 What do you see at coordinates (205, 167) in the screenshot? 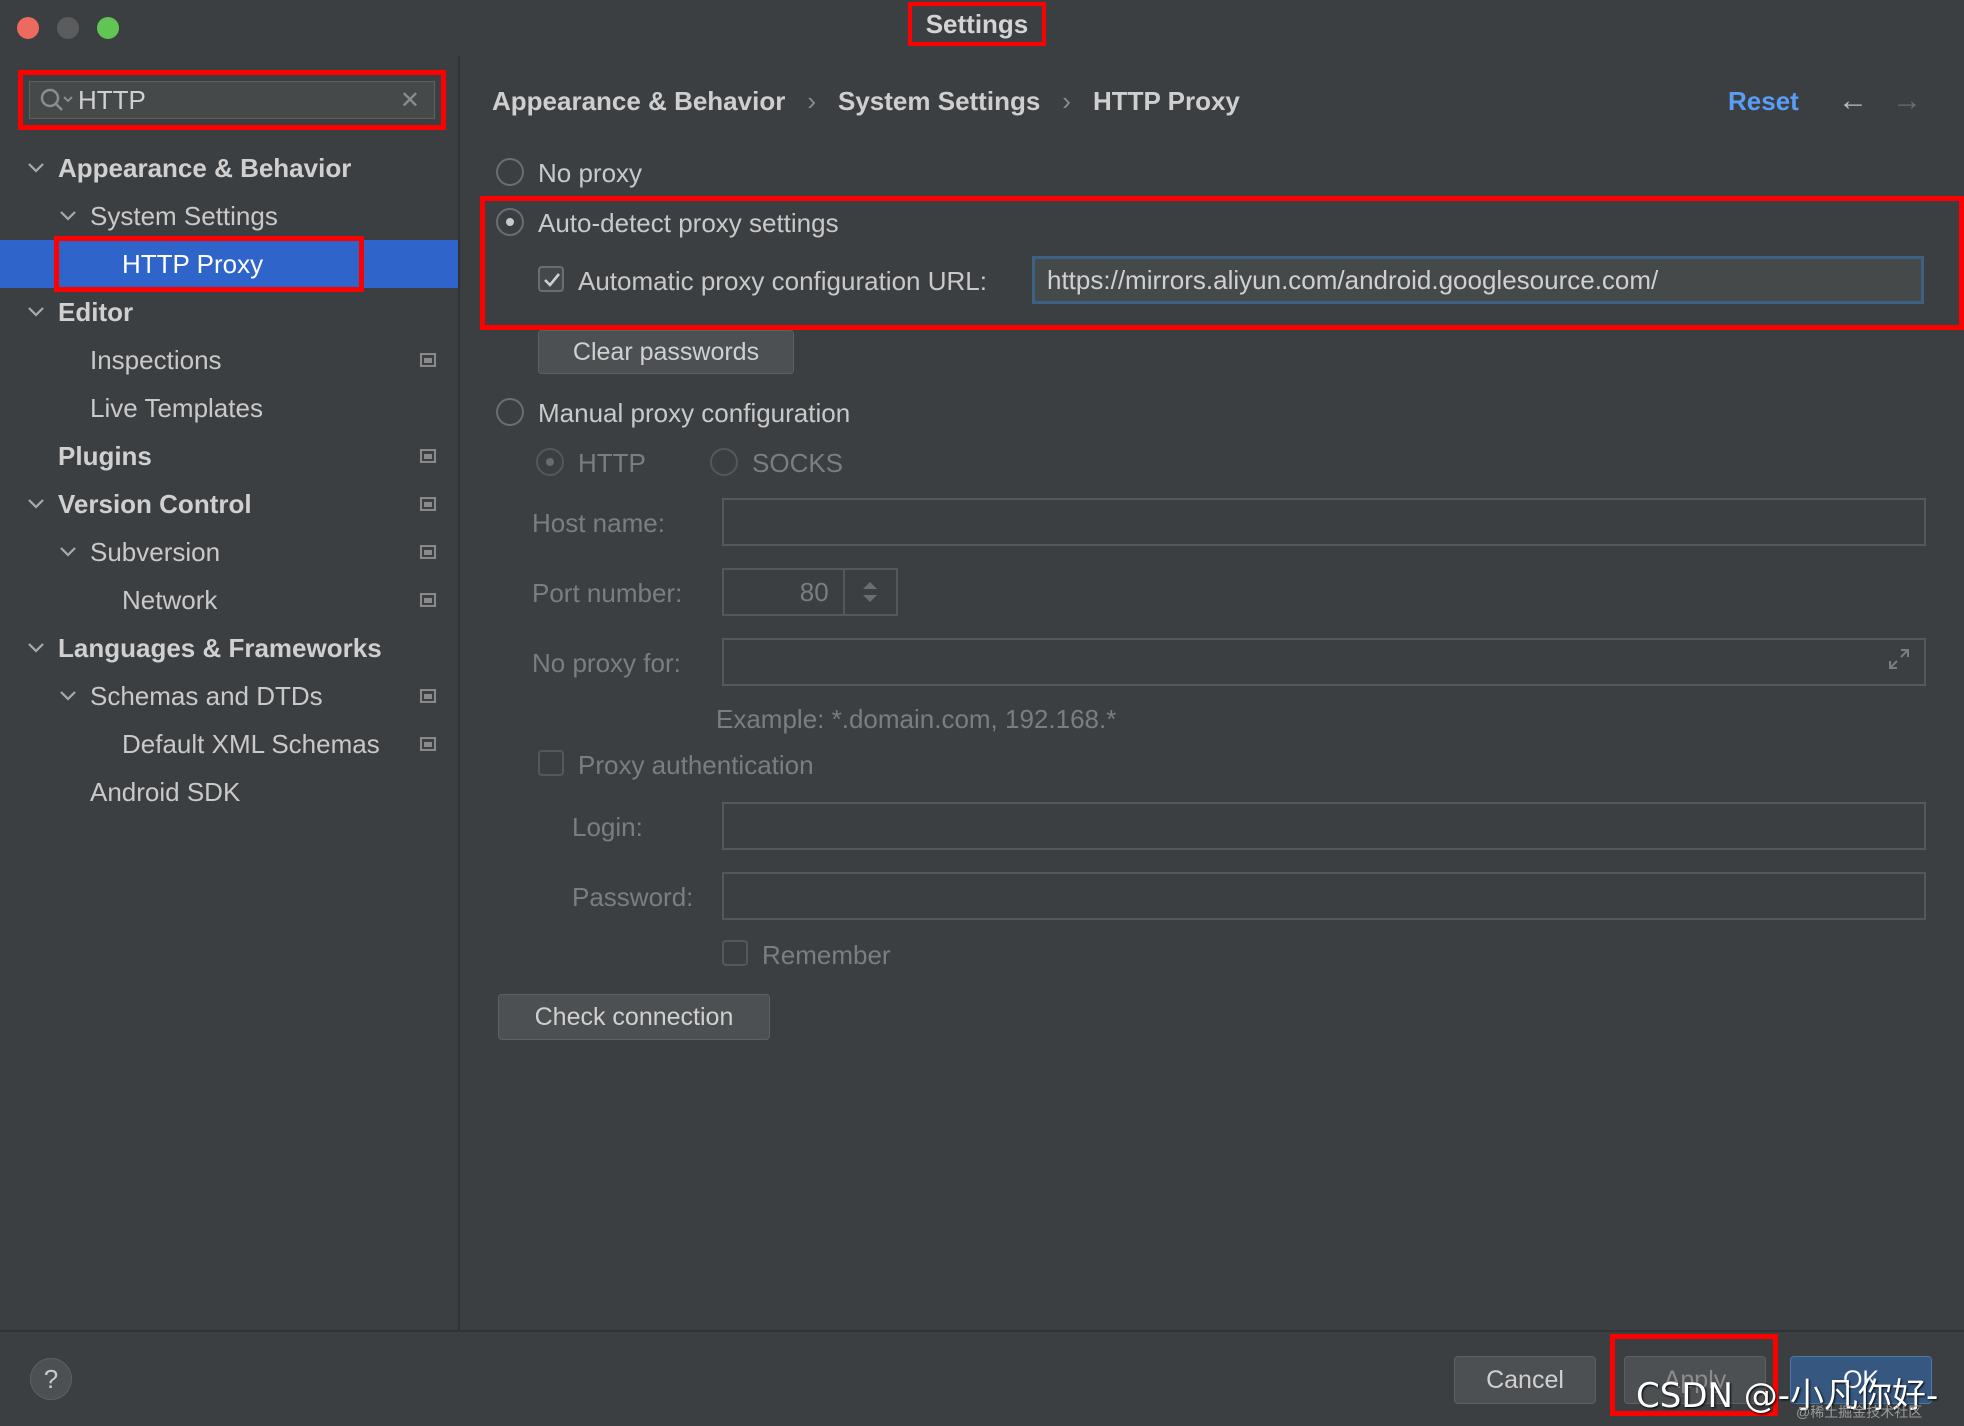
I see `tree-label: Appearance & Behavior` at bounding box center [205, 167].